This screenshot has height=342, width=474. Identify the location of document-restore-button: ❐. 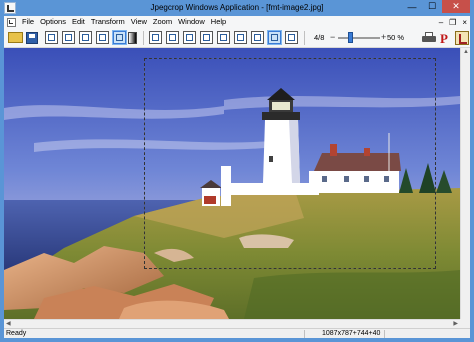
(452, 22).